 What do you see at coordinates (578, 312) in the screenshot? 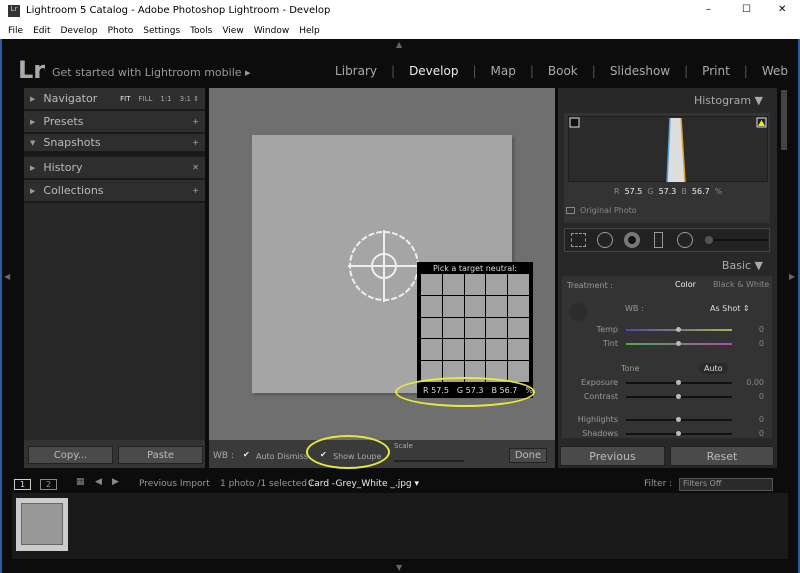
I see `wb-eyedropper-icon` at bounding box center [578, 312].